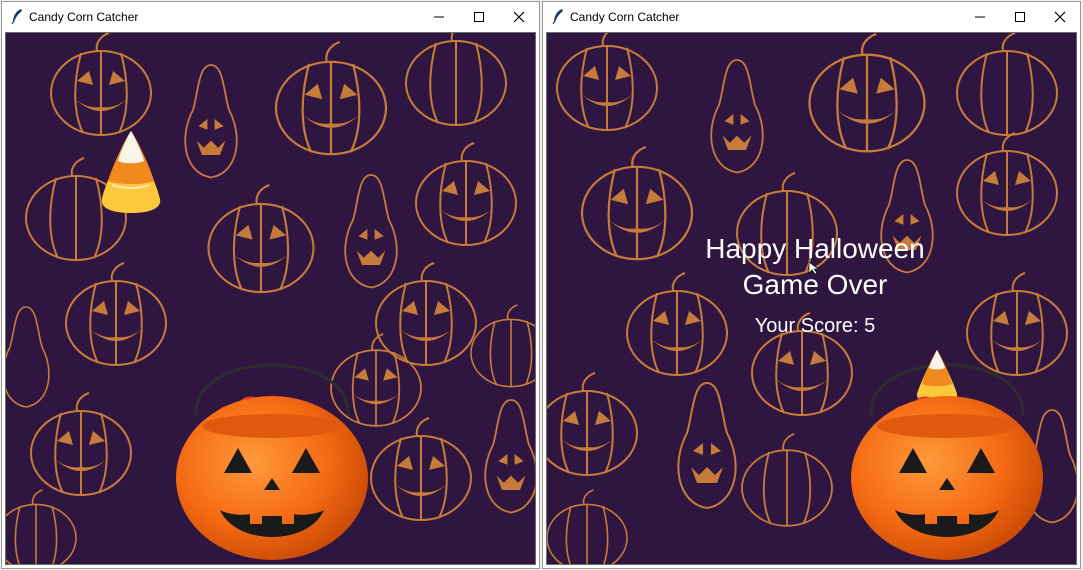 This screenshot has height=570, width=1083. What do you see at coordinates (815, 326) in the screenshot?
I see `final-score-text: Your Score: 5` at bounding box center [815, 326].